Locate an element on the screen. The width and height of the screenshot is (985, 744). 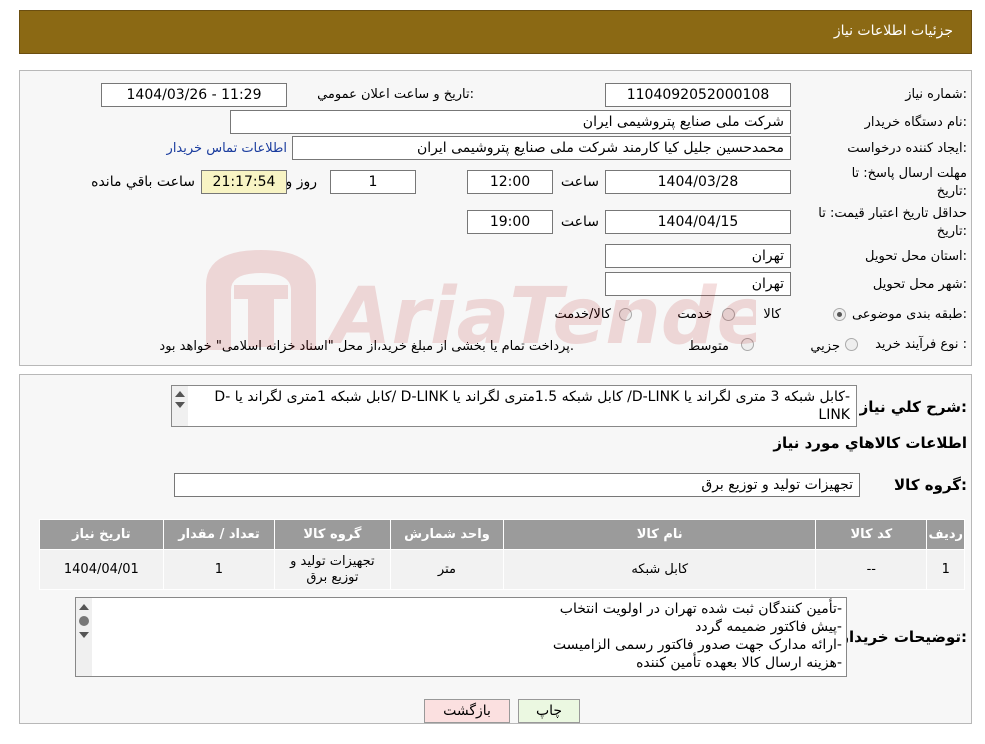
summary-label: شرح کلي نياز: is located at coordinates (913, 407).